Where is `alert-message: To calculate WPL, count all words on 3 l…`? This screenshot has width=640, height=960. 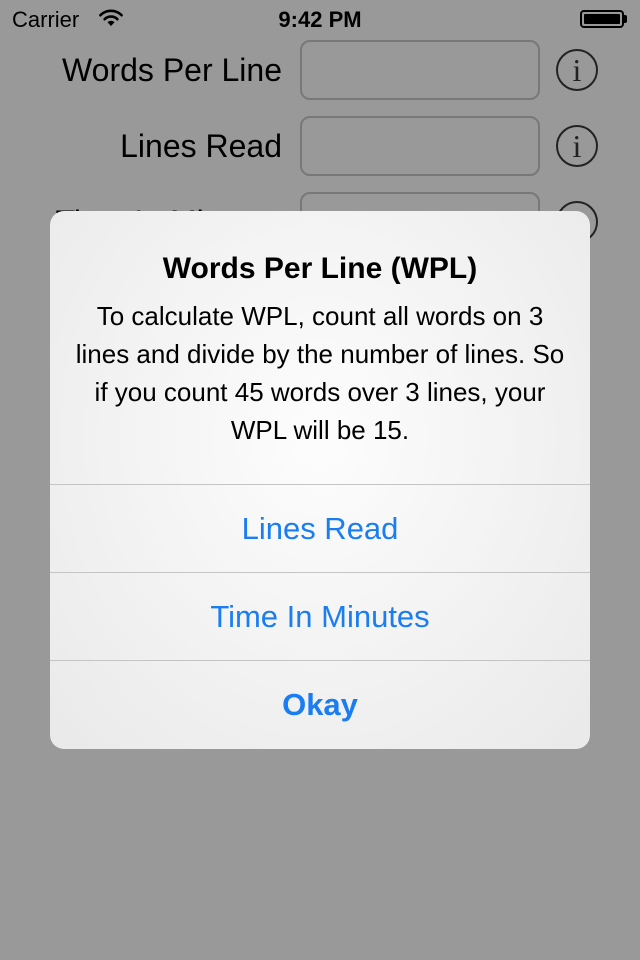 alert-message: To calculate WPL, count all words on 3 l… is located at coordinates (320, 373).